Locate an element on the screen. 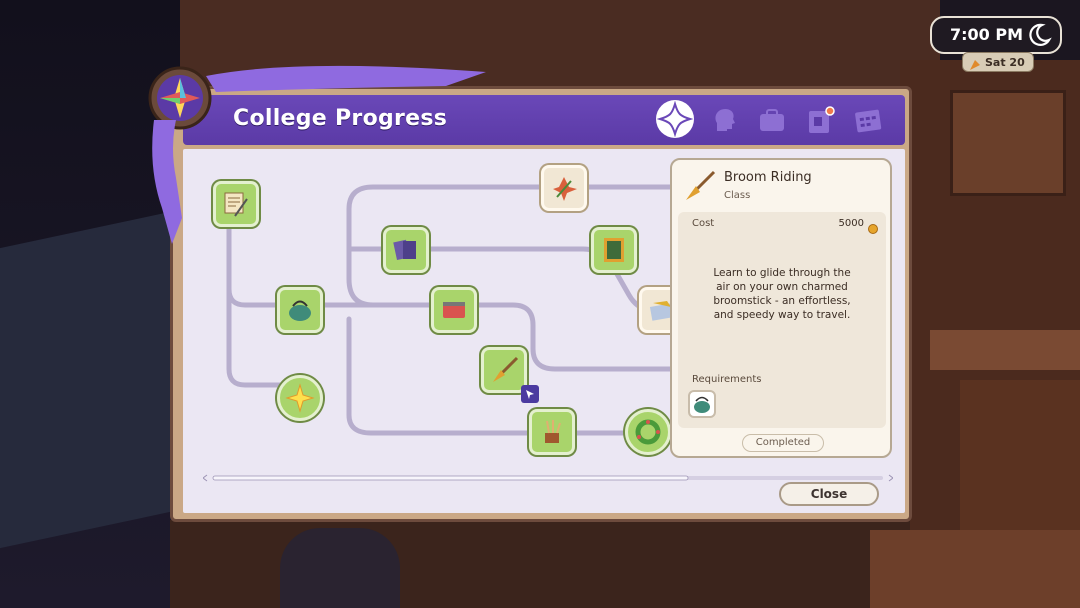 Image resolution: width=1080 pixels, height=608 pixels. red-tin-icon is located at coordinates (454, 310).